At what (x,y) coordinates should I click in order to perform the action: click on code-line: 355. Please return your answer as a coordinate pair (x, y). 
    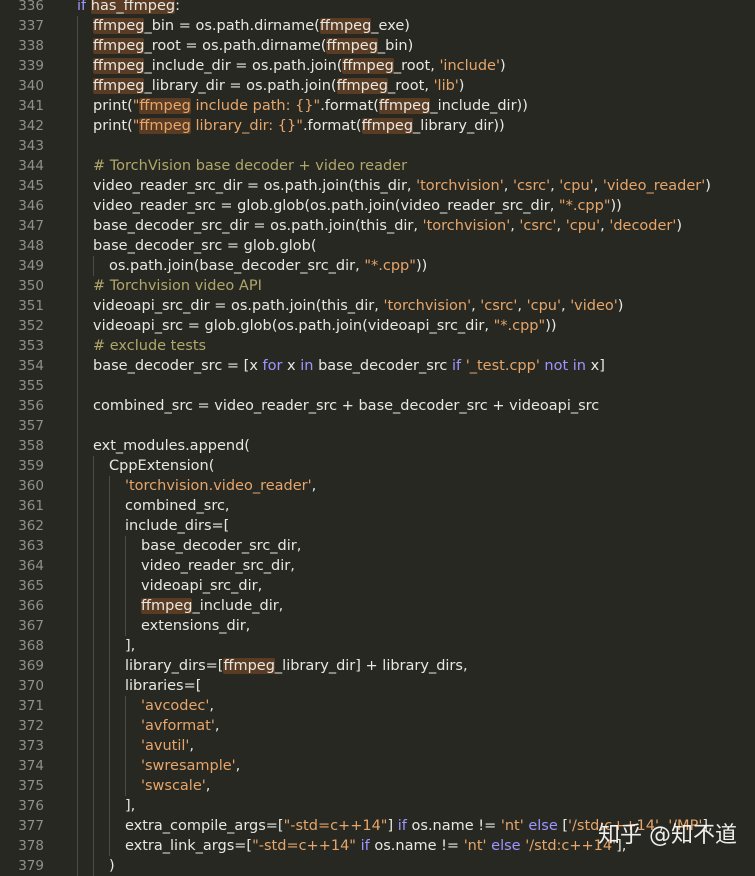
    Looking at the image, I should click on (377, 386).